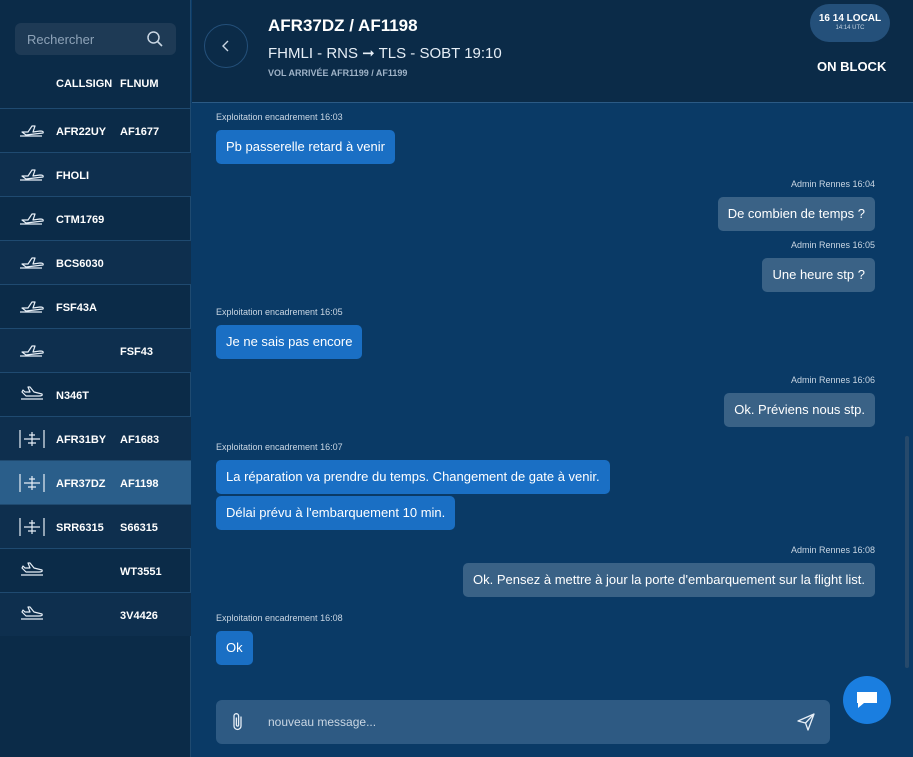 The height and width of the screenshot is (757, 913). Describe the element at coordinates (832, 184) in the screenshot. I see `message-meta: Admin Rennes 16:04` at that location.